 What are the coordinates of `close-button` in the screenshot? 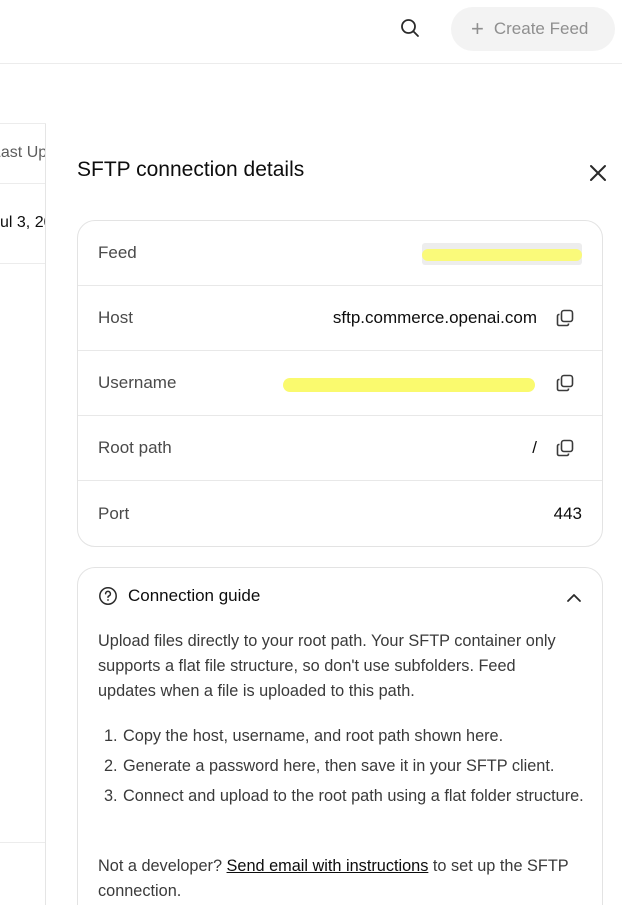 It's located at (598, 173).